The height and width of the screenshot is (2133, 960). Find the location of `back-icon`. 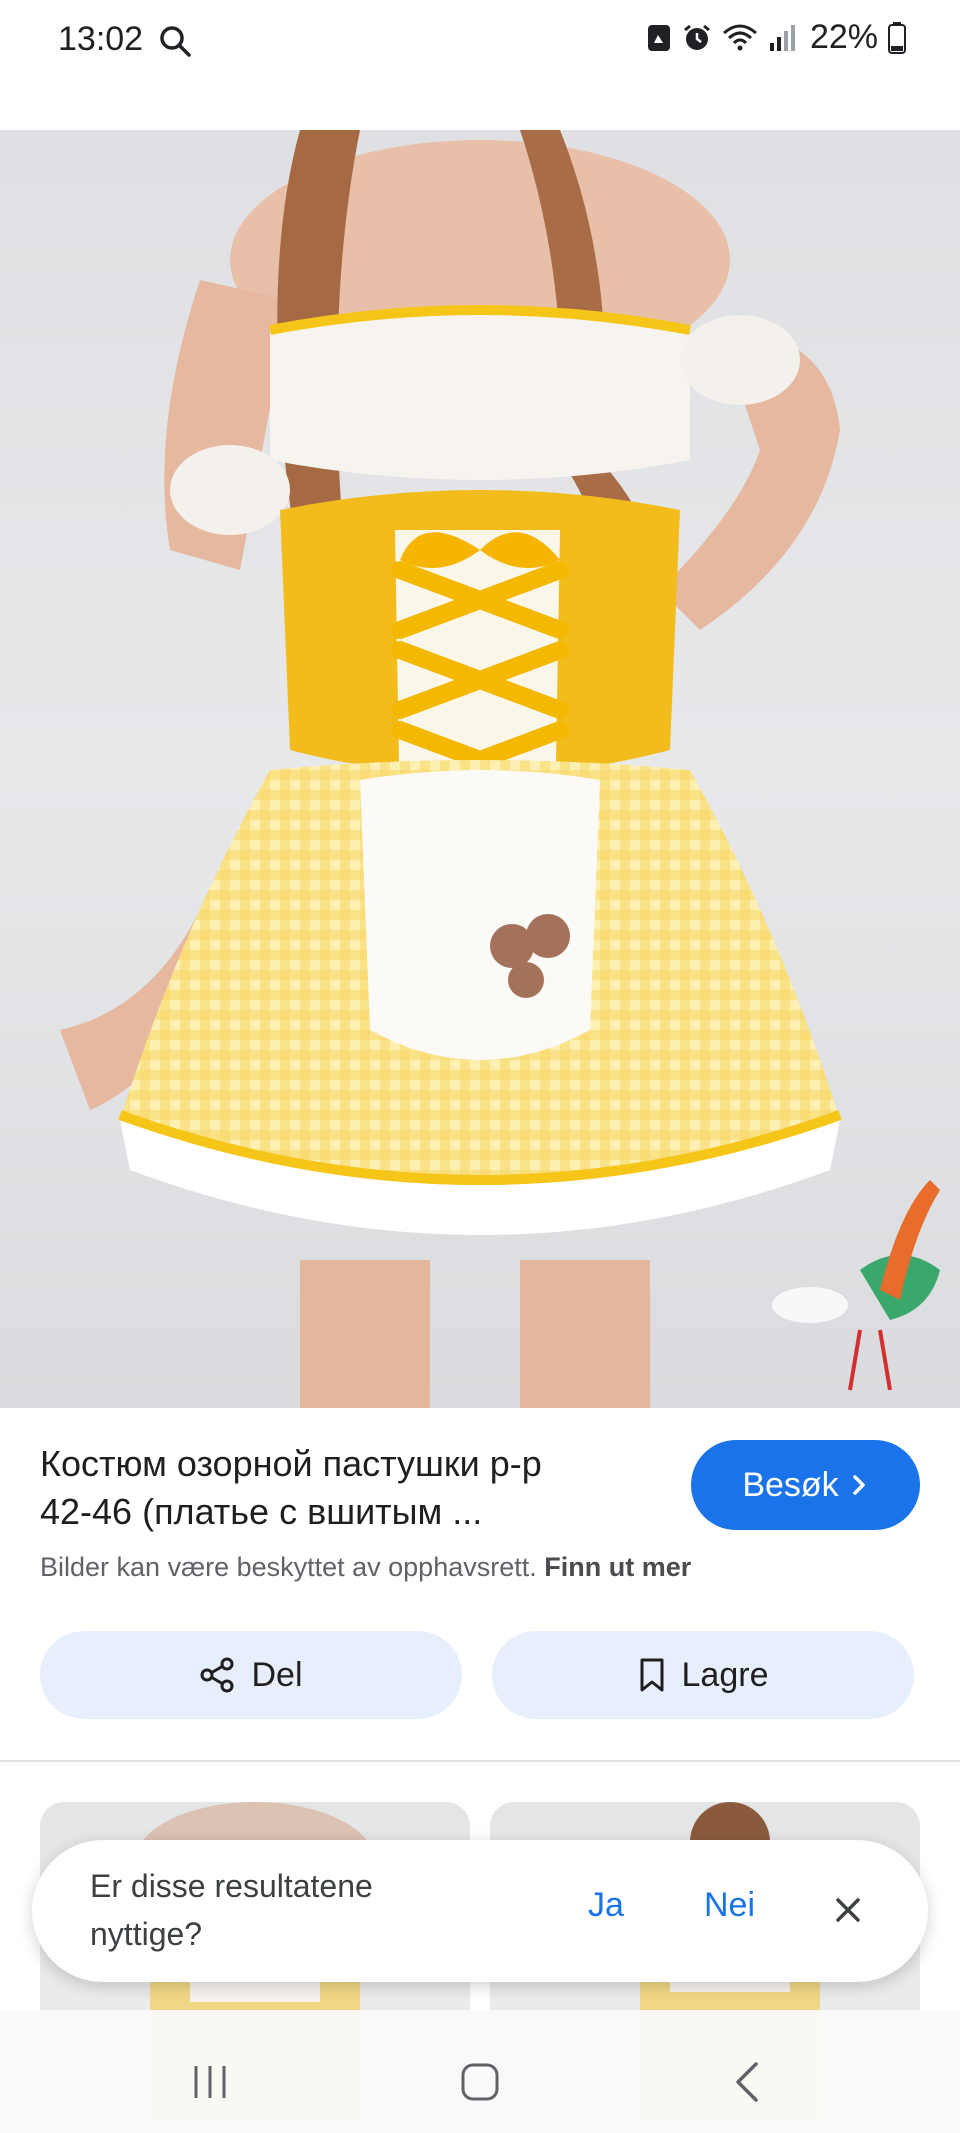

back-icon is located at coordinates (747, 2082).